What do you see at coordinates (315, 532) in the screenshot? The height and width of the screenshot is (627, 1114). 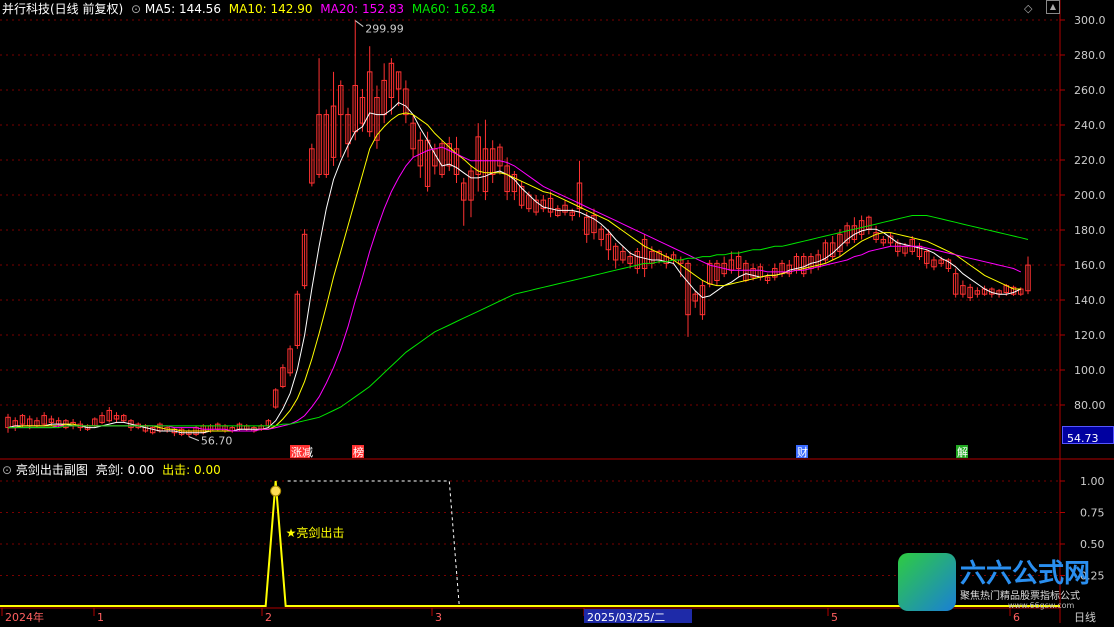 I see `signal-annotation: ★亮剑出击` at bounding box center [315, 532].